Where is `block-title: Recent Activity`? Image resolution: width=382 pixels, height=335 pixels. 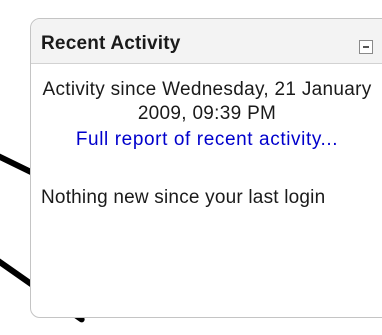 block-title: Recent Activity is located at coordinates (111, 43).